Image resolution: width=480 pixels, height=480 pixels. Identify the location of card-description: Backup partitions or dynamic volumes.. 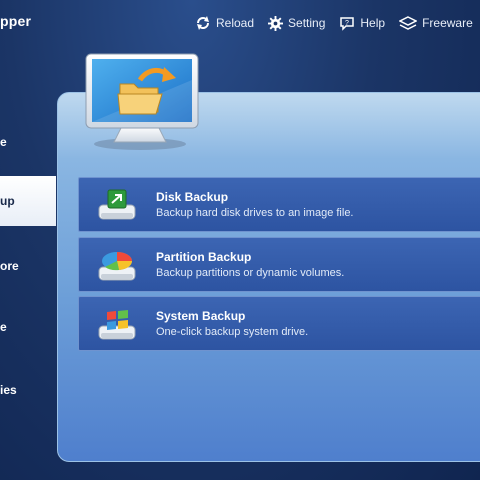
(250, 273).